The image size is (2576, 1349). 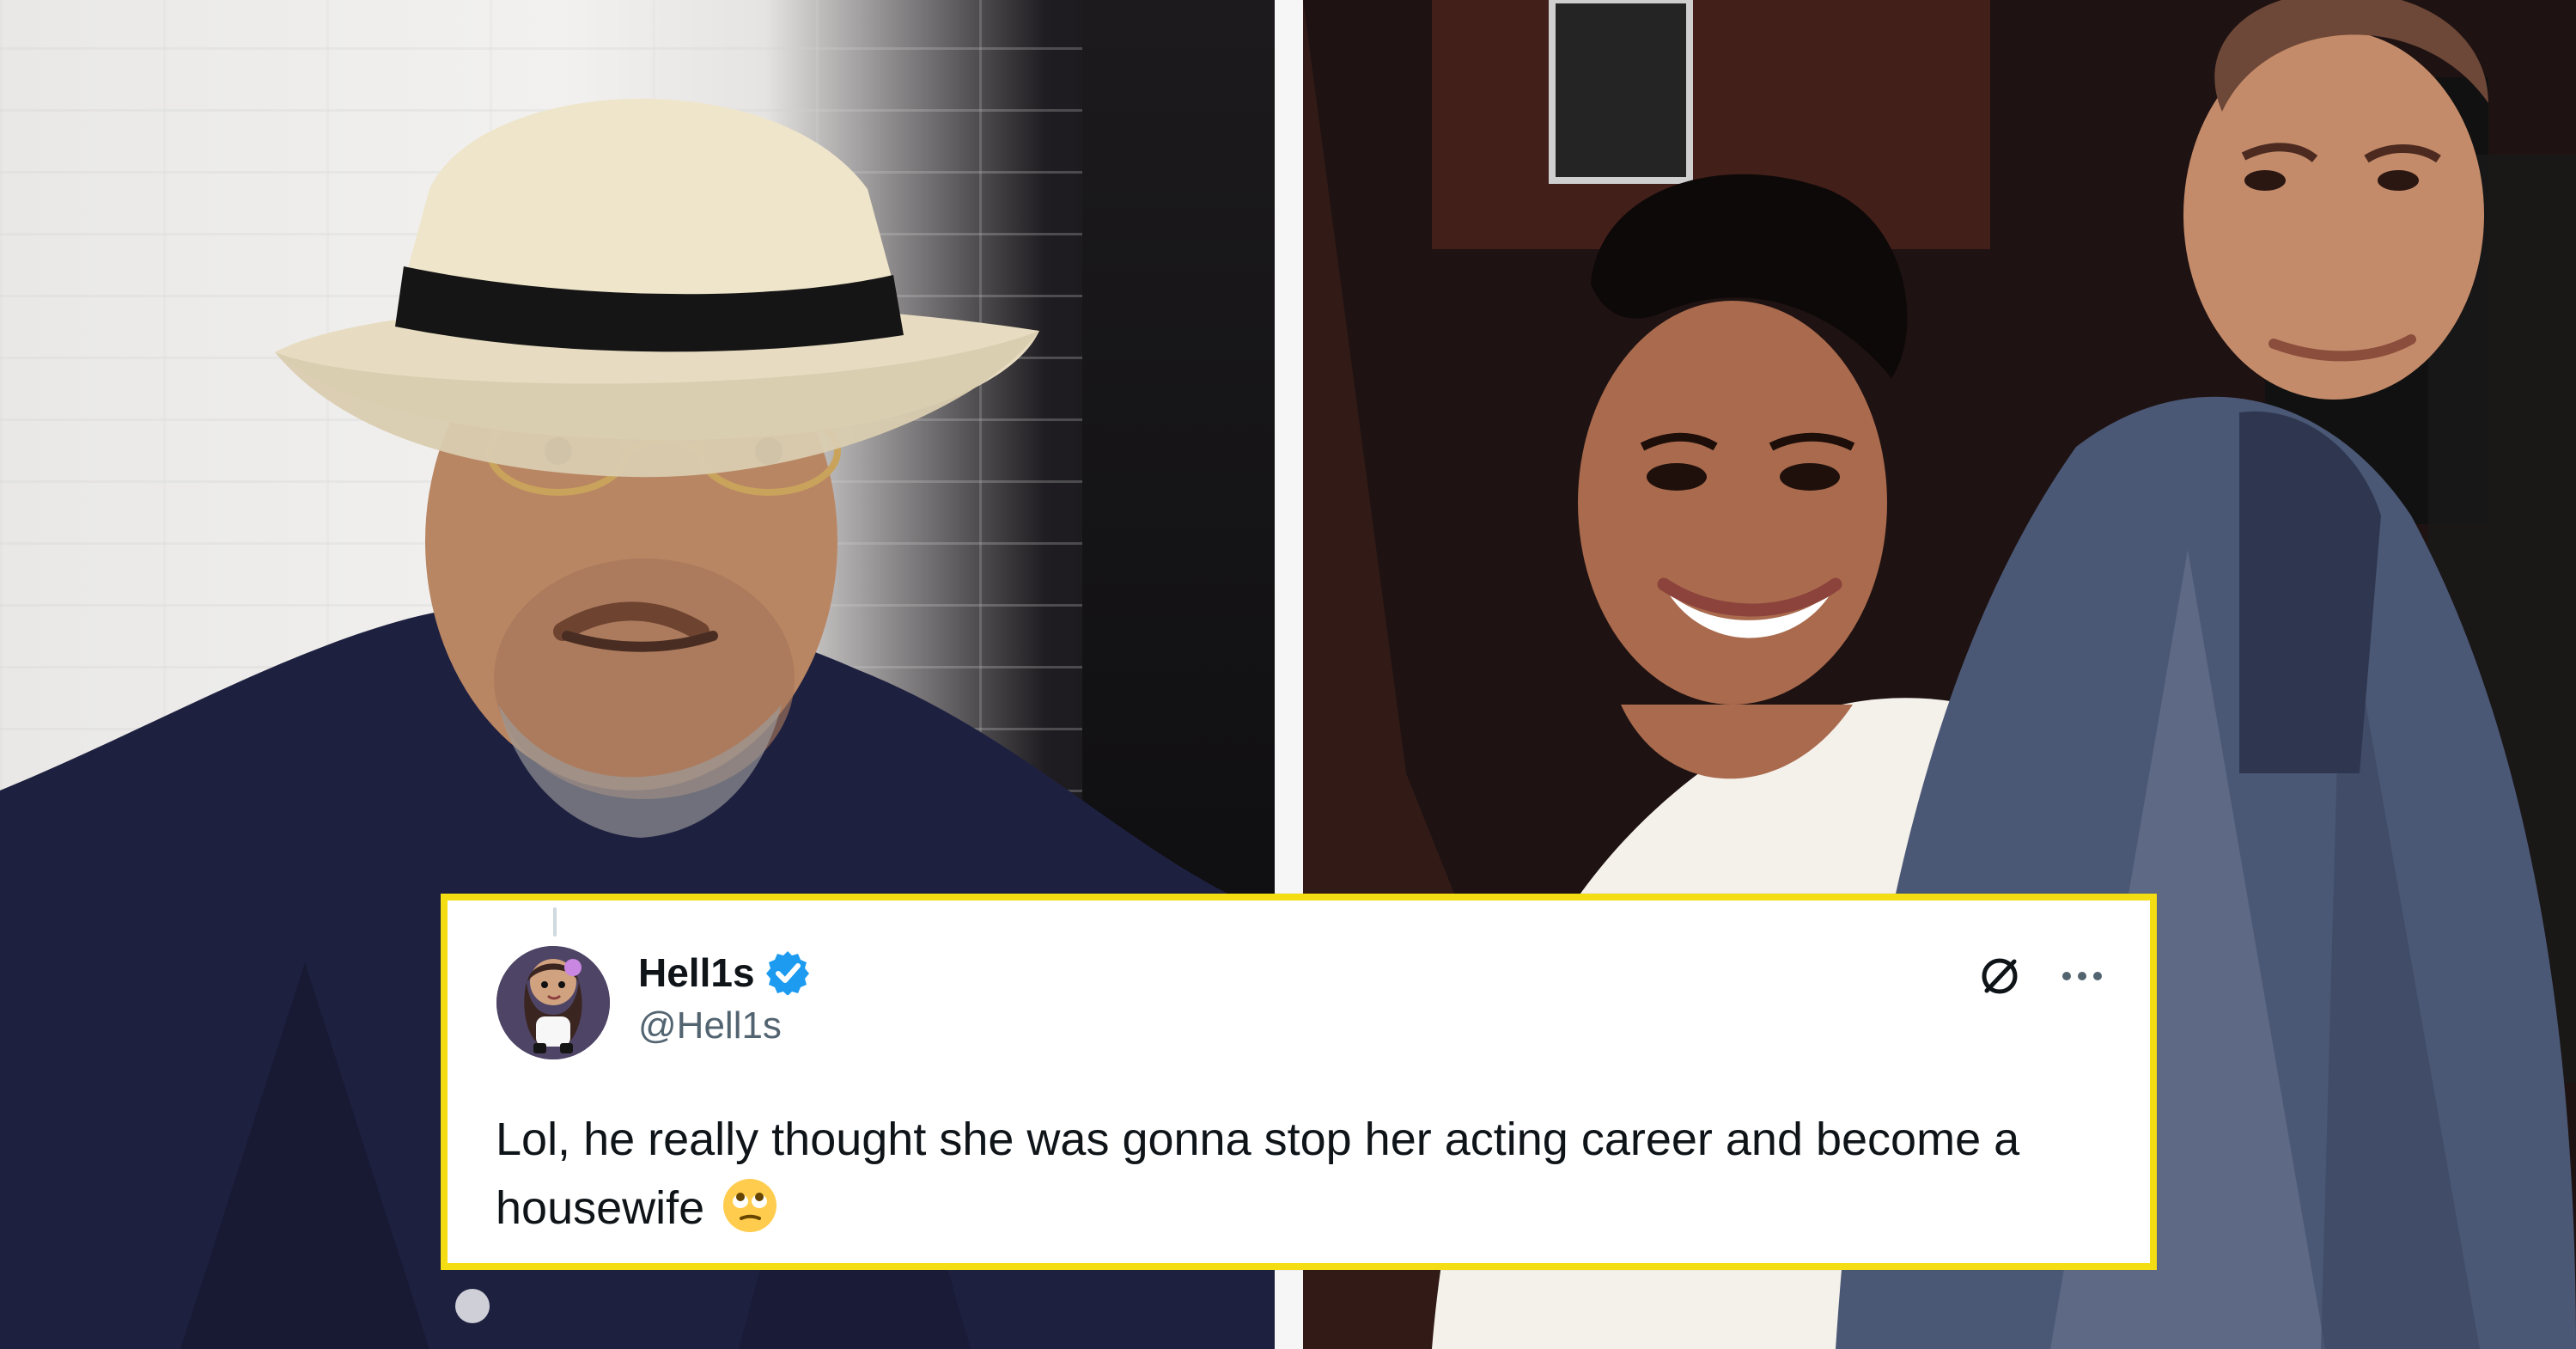 I want to click on user-avatar, so click(x=553, y=1003).